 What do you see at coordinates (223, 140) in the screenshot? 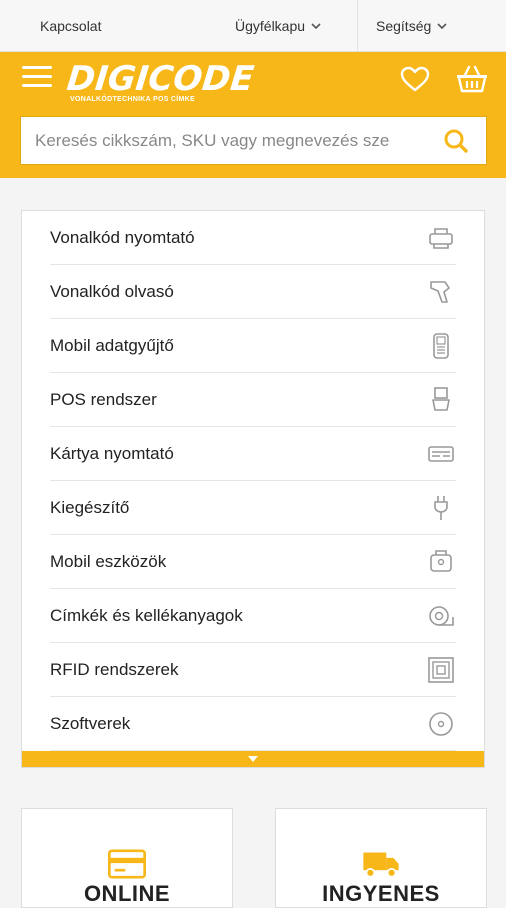
I see `search-input` at bounding box center [223, 140].